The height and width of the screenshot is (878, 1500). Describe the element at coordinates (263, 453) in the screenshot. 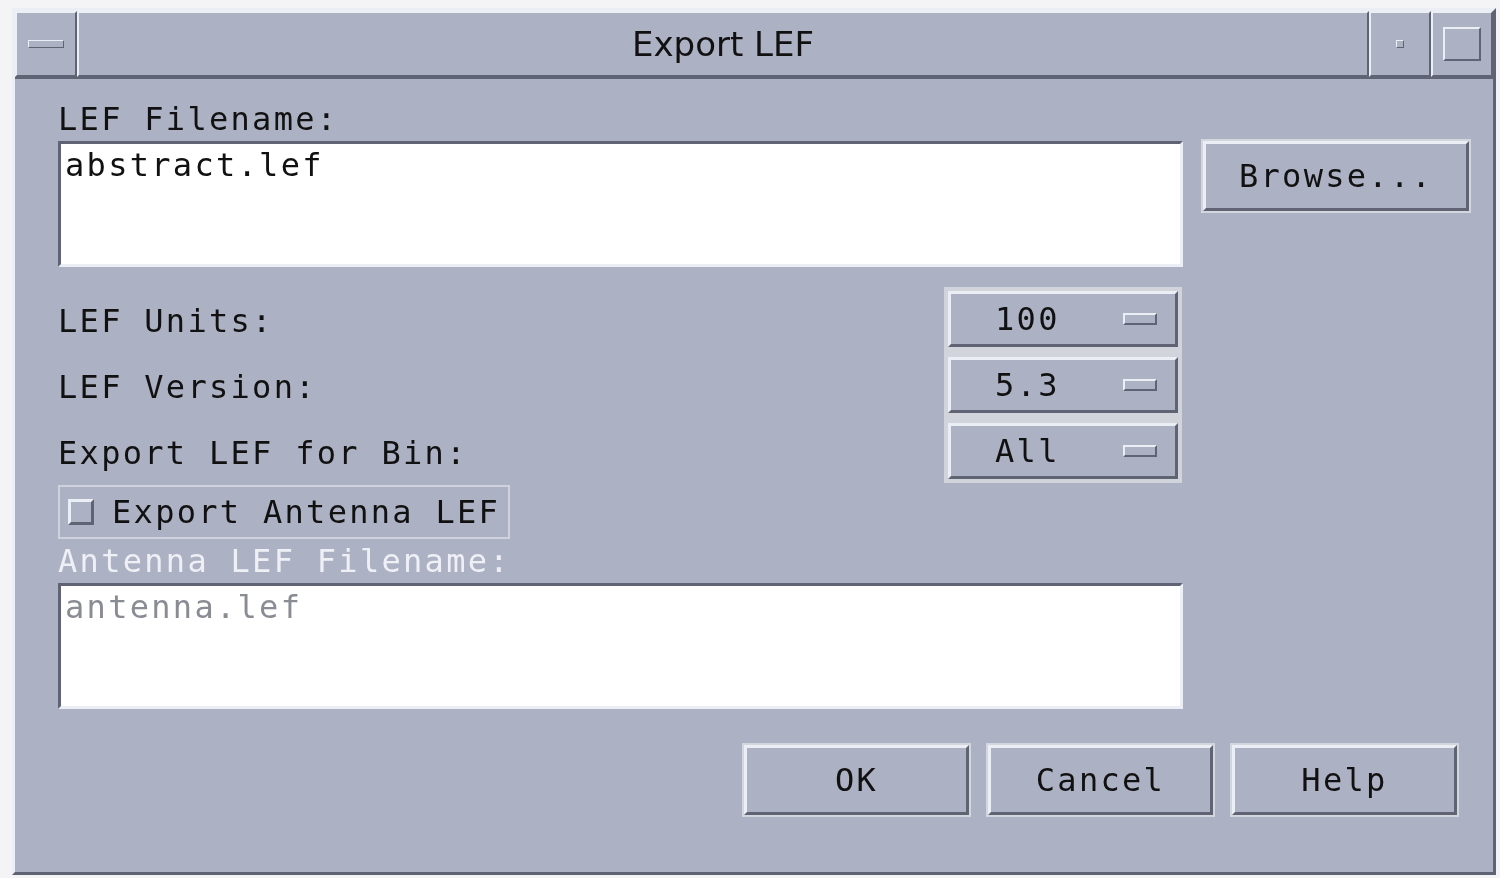

I see `option-label: Export LEF for Bin:` at that location.